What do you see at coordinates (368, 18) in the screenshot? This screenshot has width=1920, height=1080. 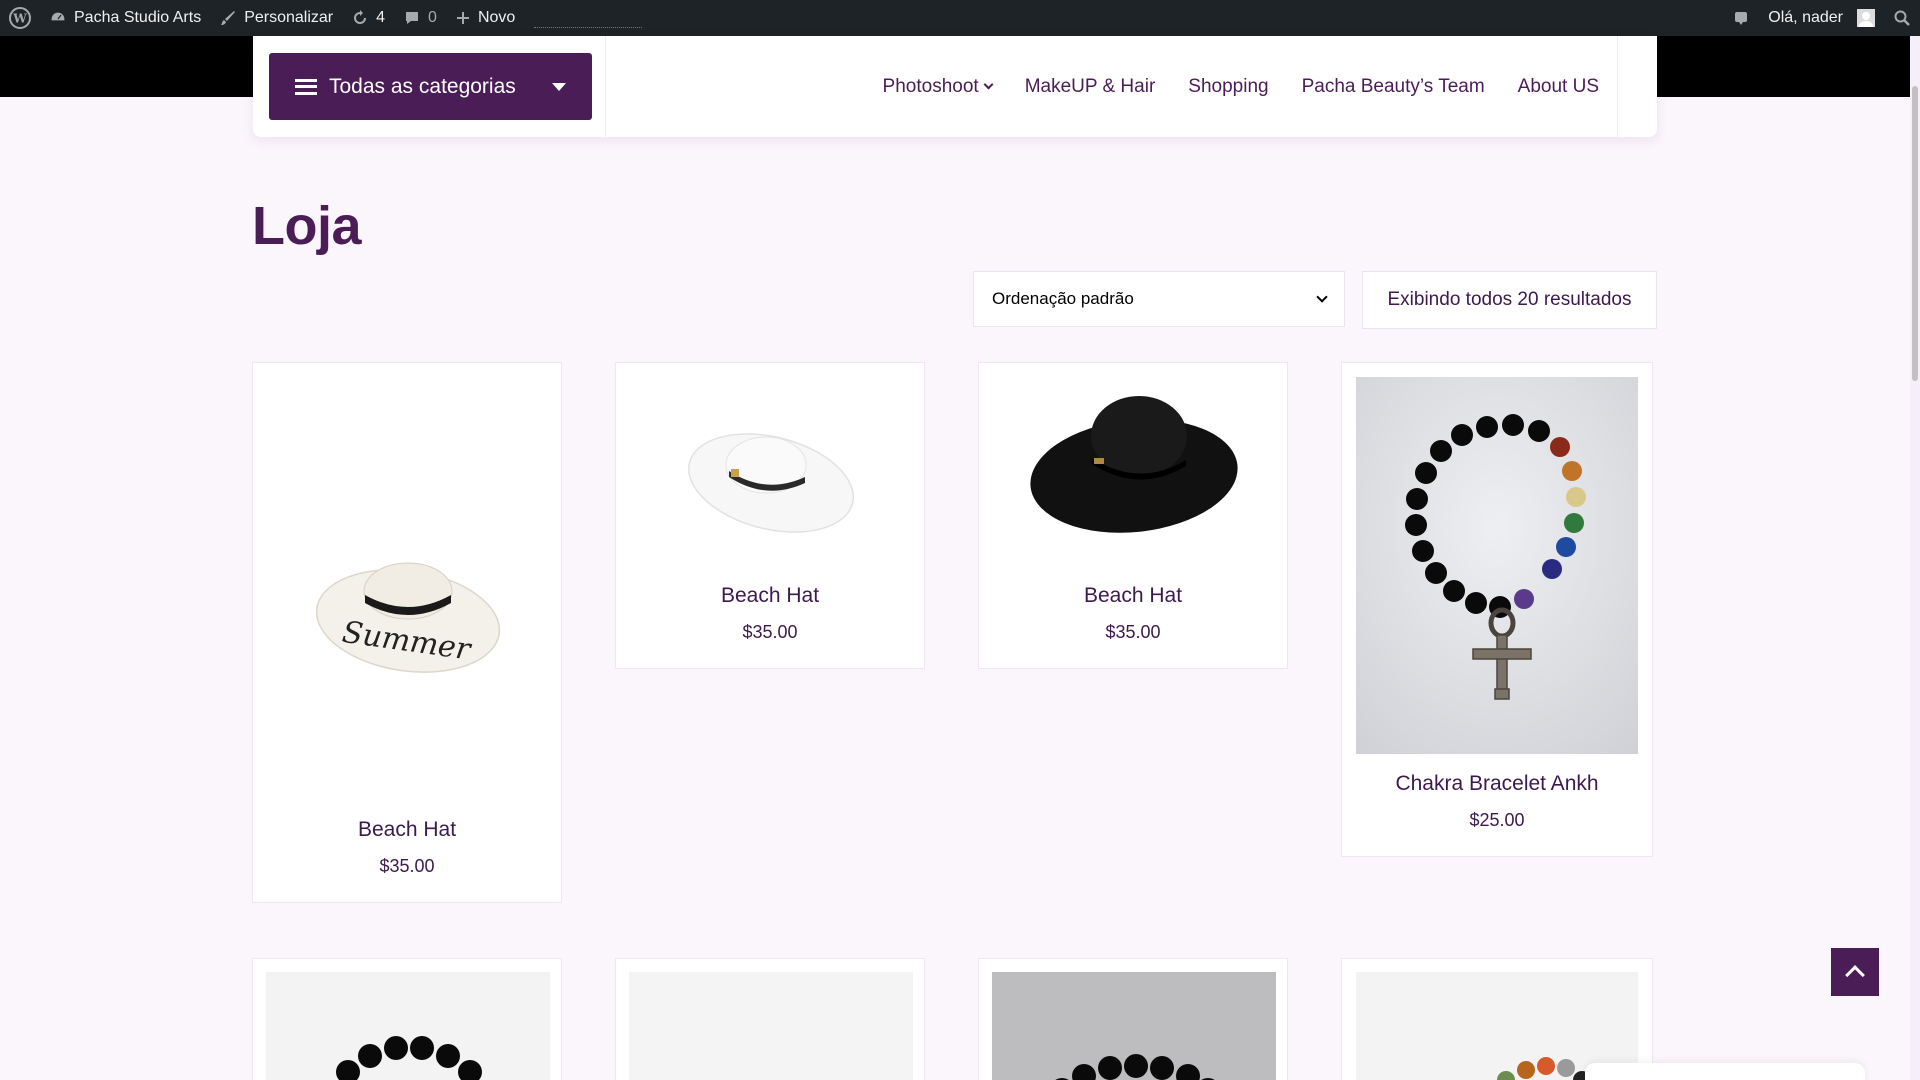 I see `admin-updates: 4` at bounding box center [368, 18].